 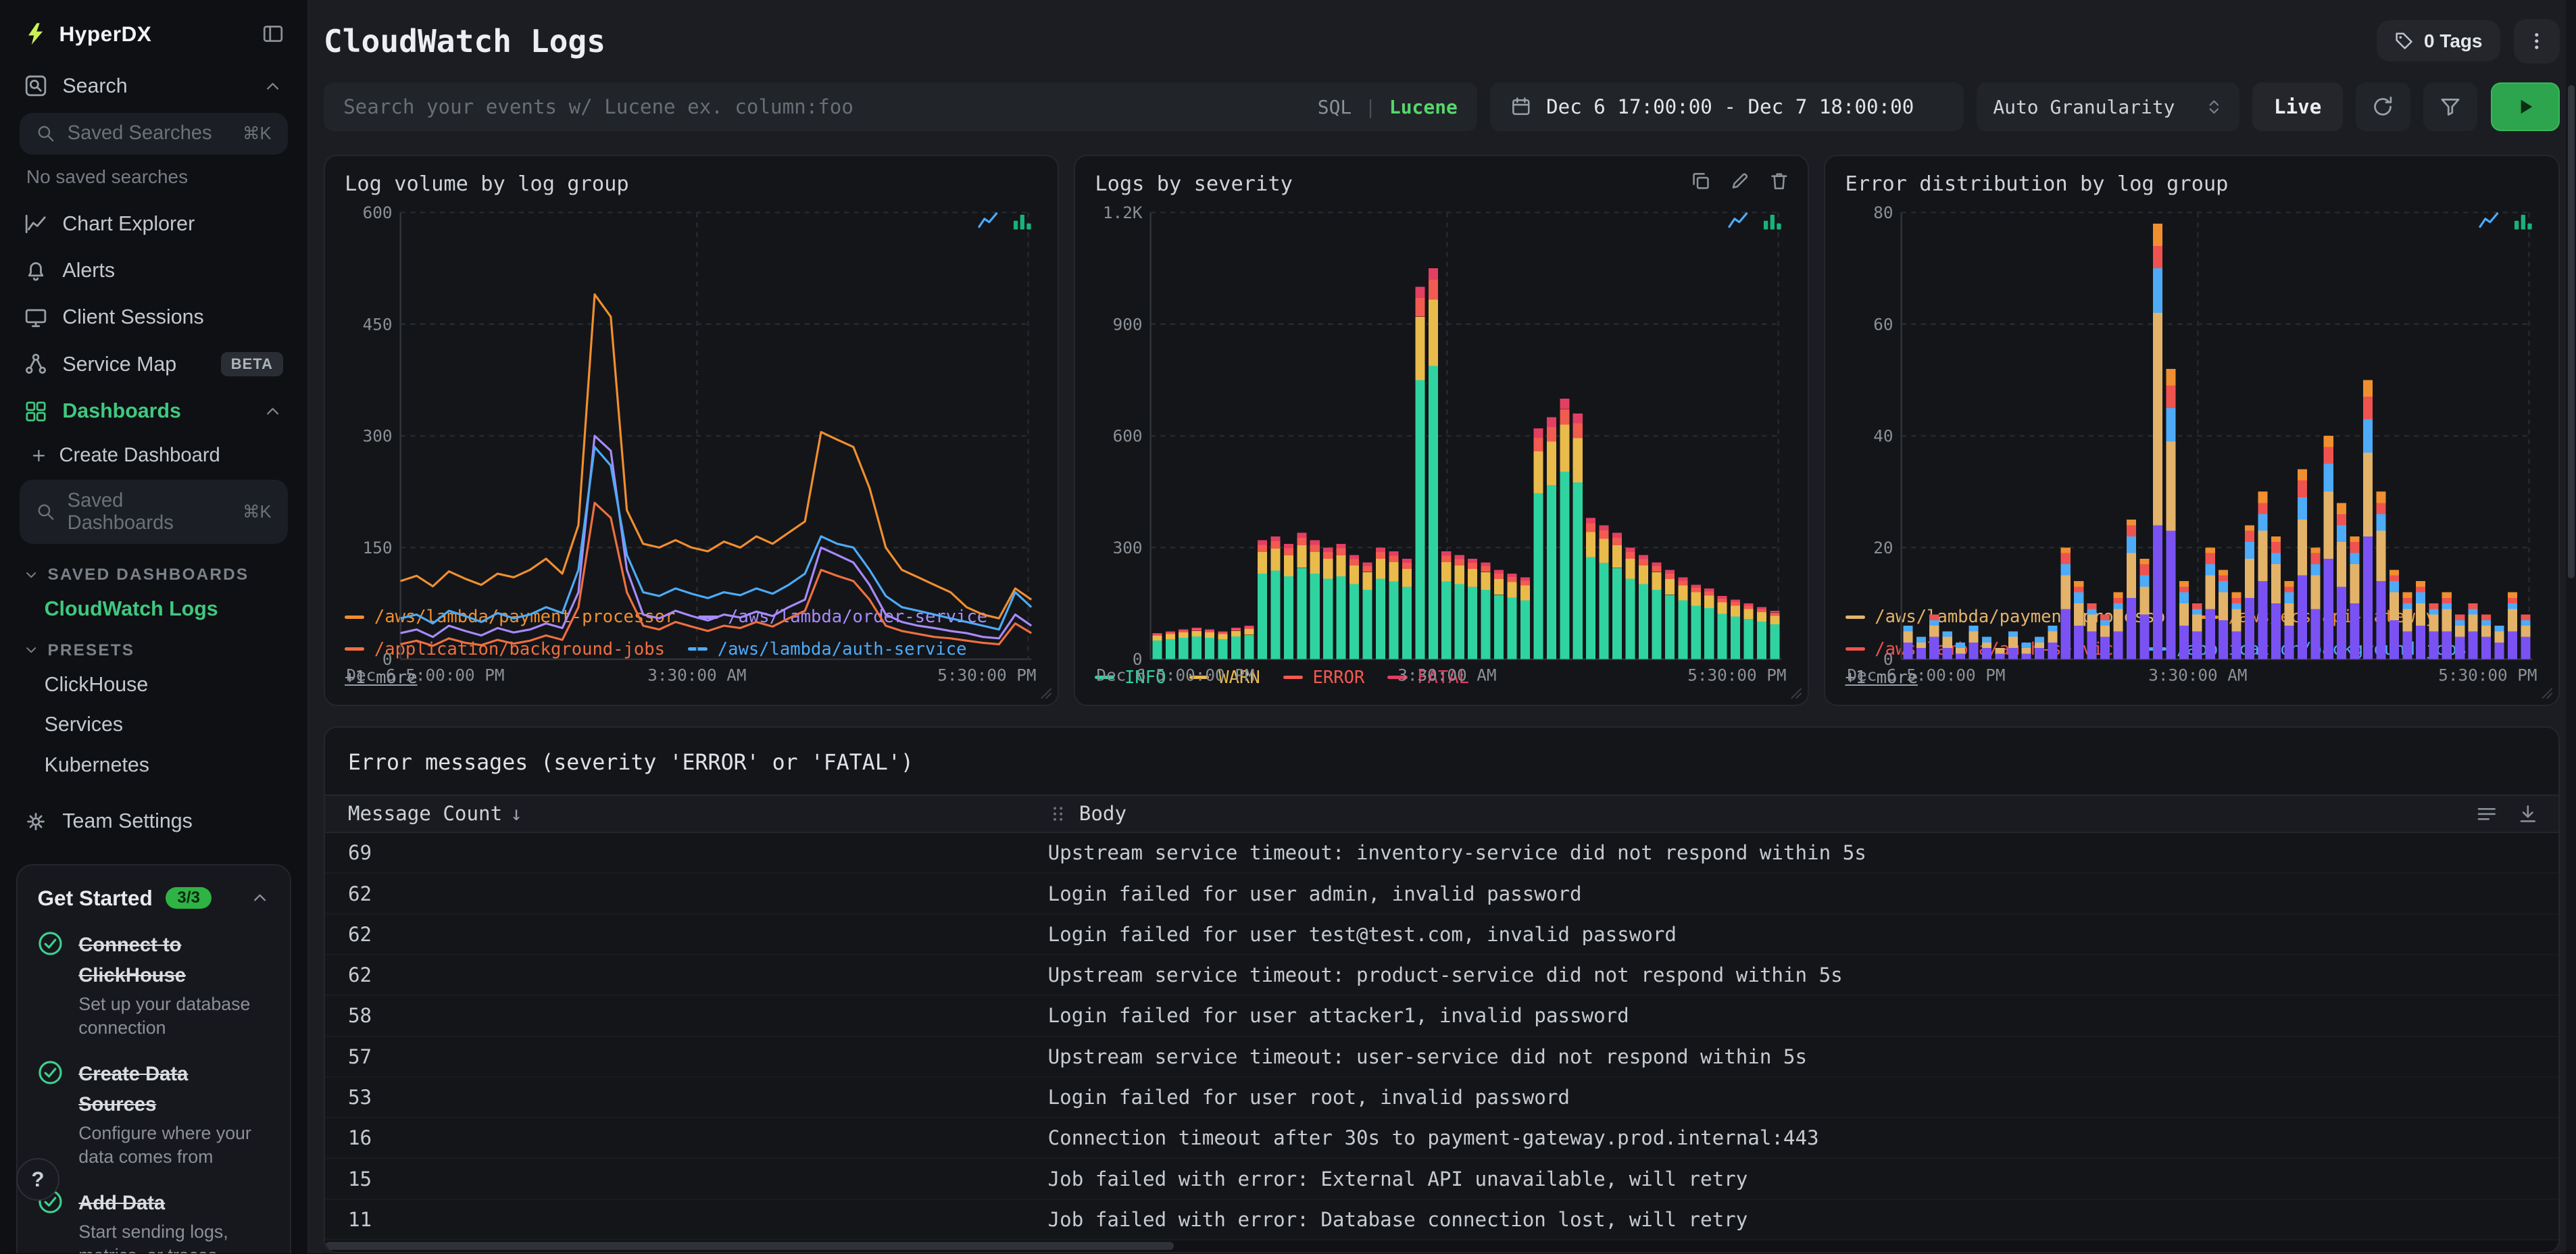 What do you see at coordinates (359, 1097) in the screenshot?
I see `cell-message-count: 53` at bounding box center [359, 1097].